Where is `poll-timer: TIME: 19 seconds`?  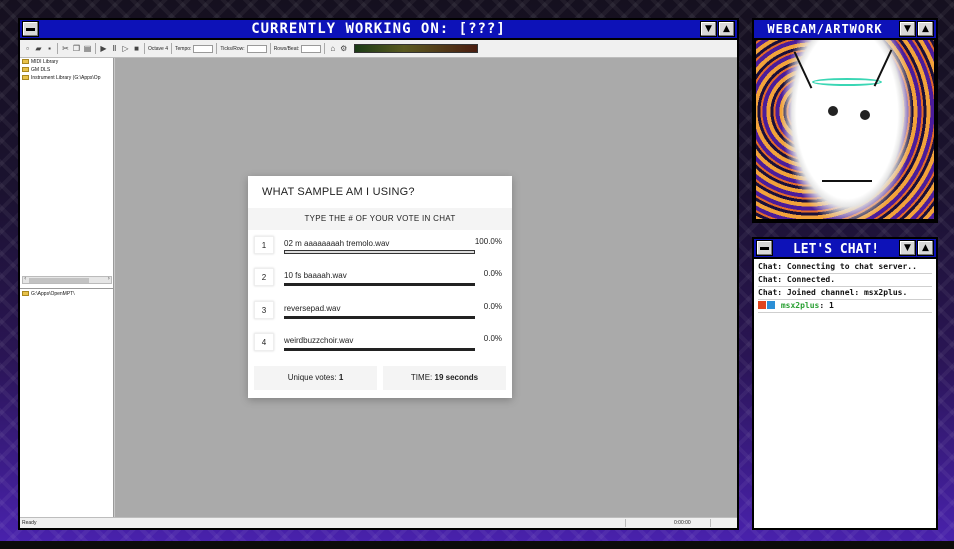 poll-timer: TIME: 19 seconds is located at coordinates (444, 378).